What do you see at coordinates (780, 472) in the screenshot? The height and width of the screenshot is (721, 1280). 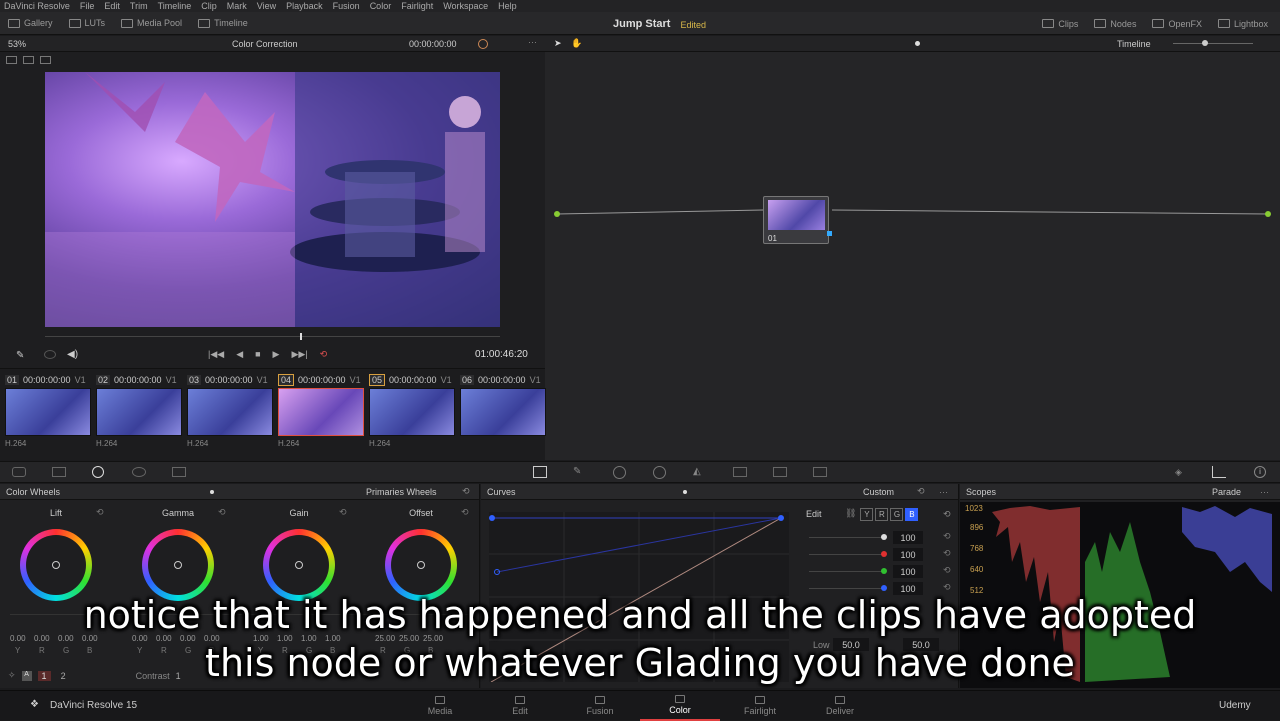 I see `key-icon` at bounding box center [780, 472].